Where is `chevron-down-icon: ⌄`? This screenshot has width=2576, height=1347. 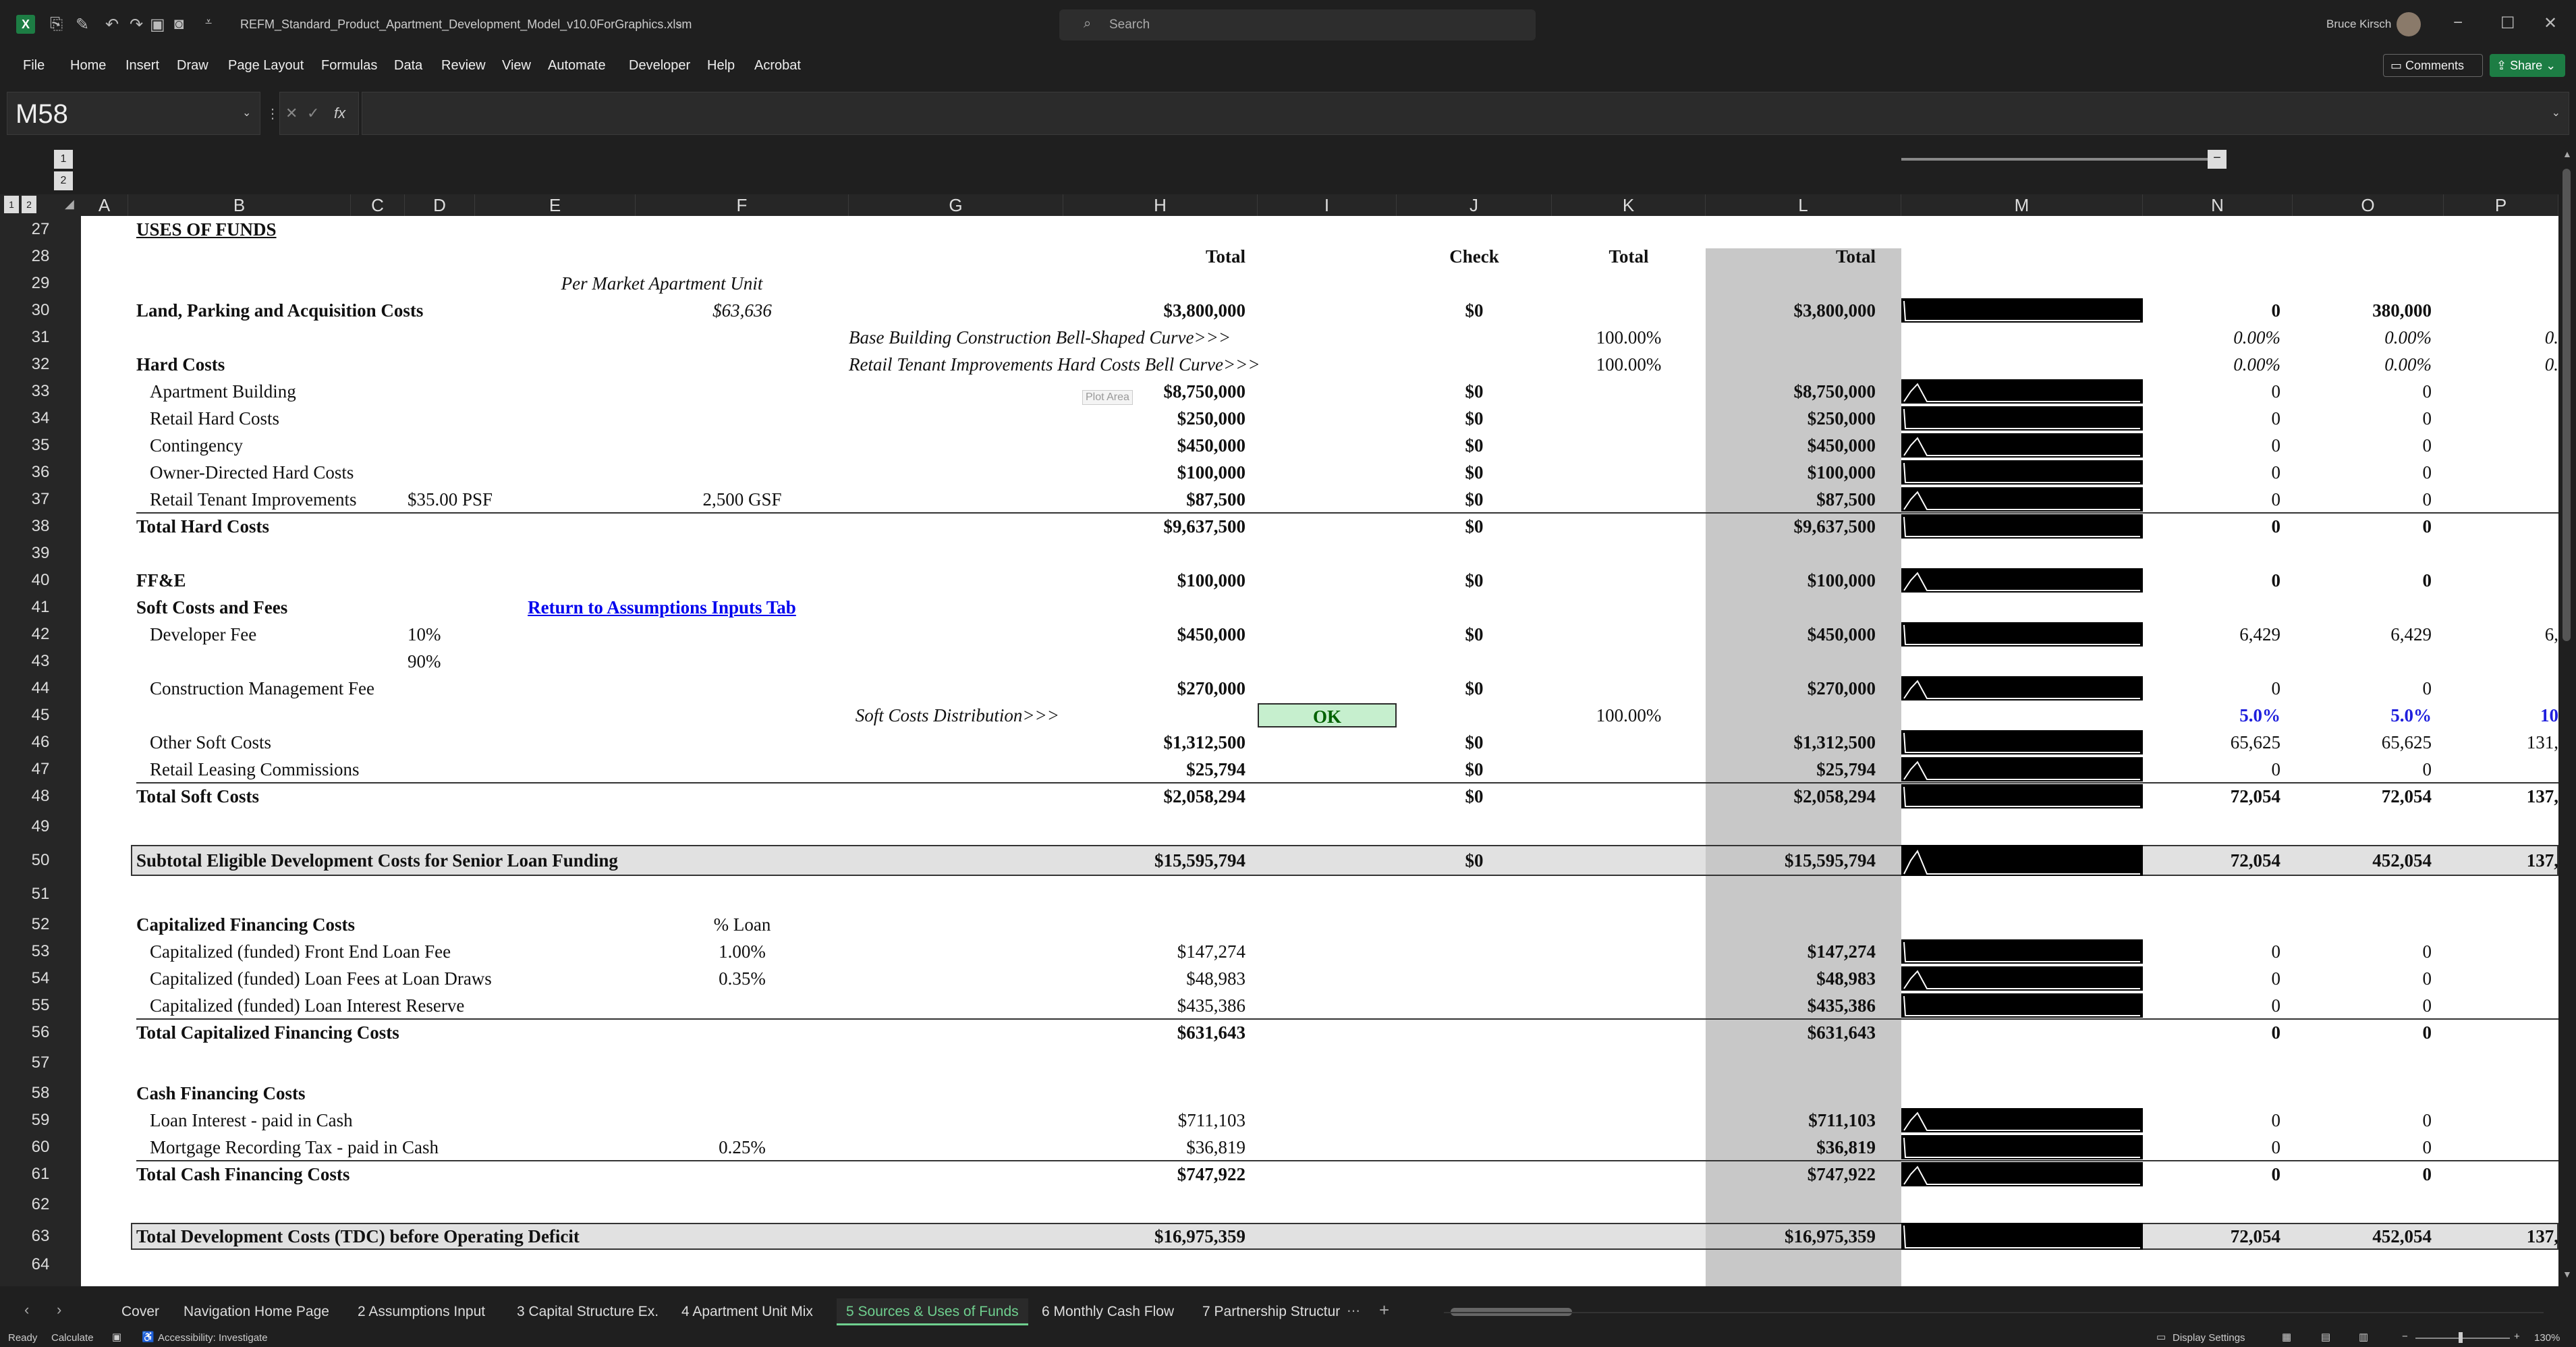 chevron-down-icon: ⌄ is located at coordinates (679, 23).